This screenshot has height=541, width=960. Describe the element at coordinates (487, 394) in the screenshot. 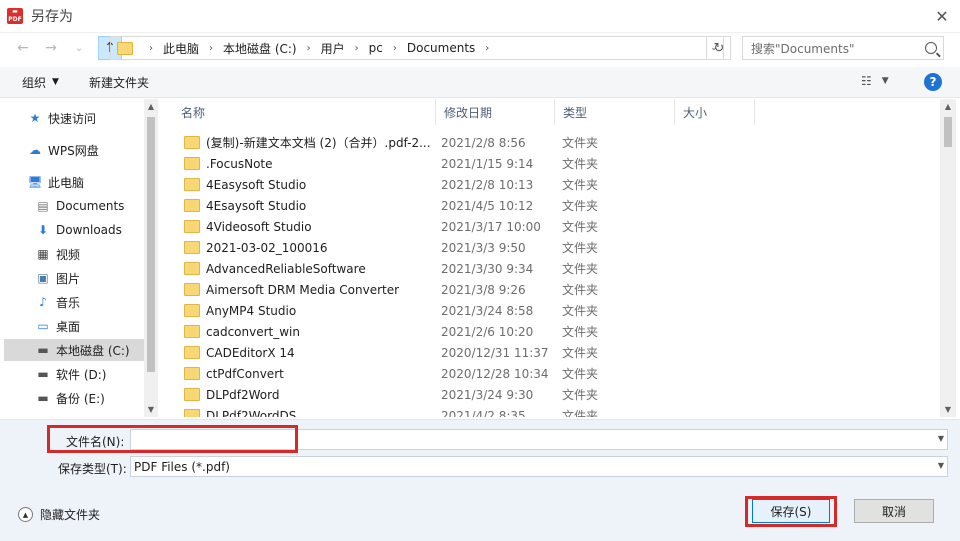

I see `date-modified-cell: 2021/3/24 9:30` at that location.